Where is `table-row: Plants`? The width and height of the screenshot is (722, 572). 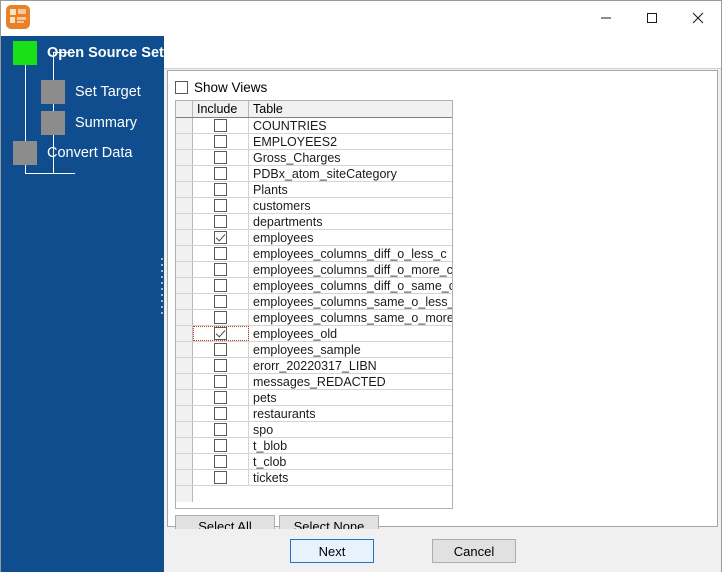
table-row: Plants is located at coordinates (314, 190).